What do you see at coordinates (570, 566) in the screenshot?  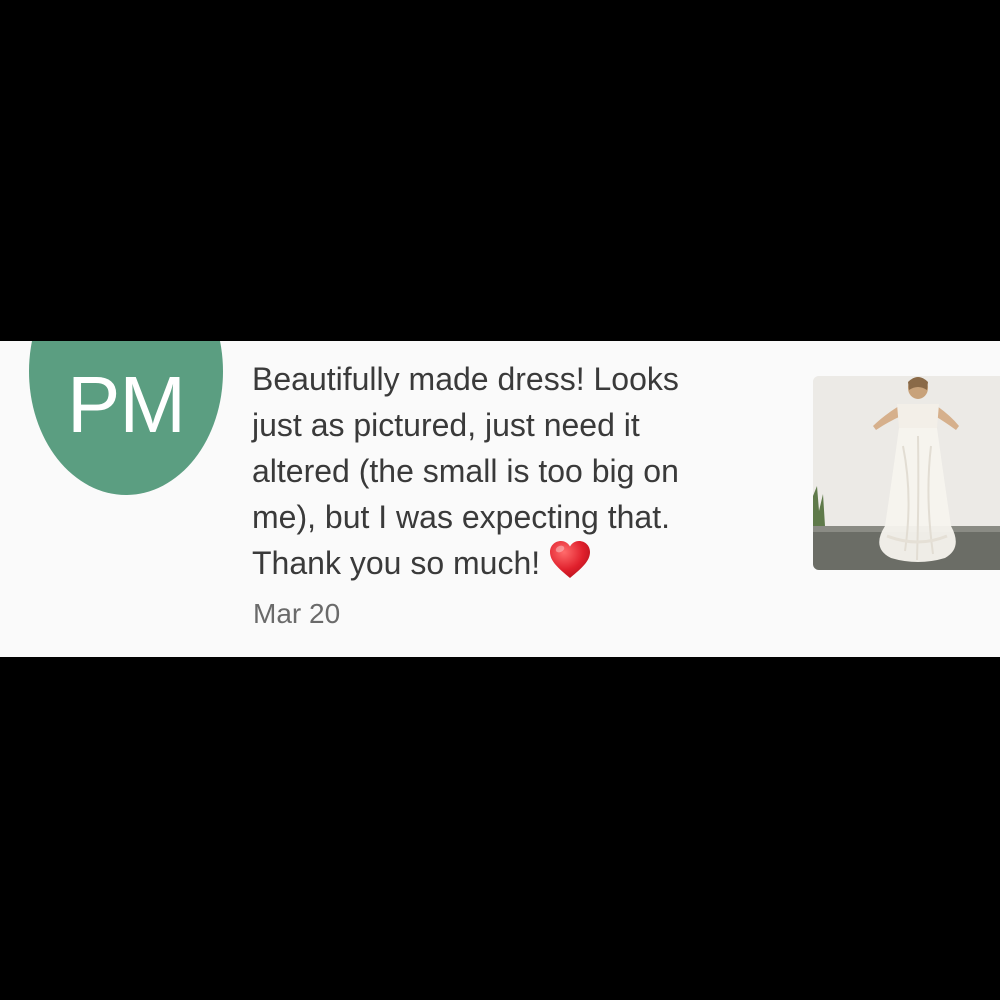 I see `heart-icon` at bounding box center [570, 566].